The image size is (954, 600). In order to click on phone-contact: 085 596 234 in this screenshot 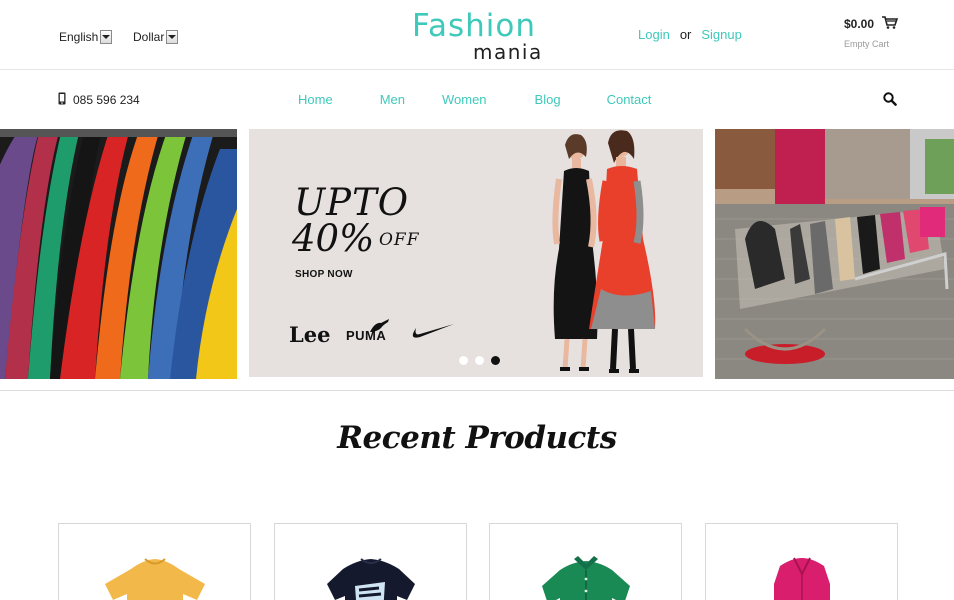, I will do `click(99, 100)`.